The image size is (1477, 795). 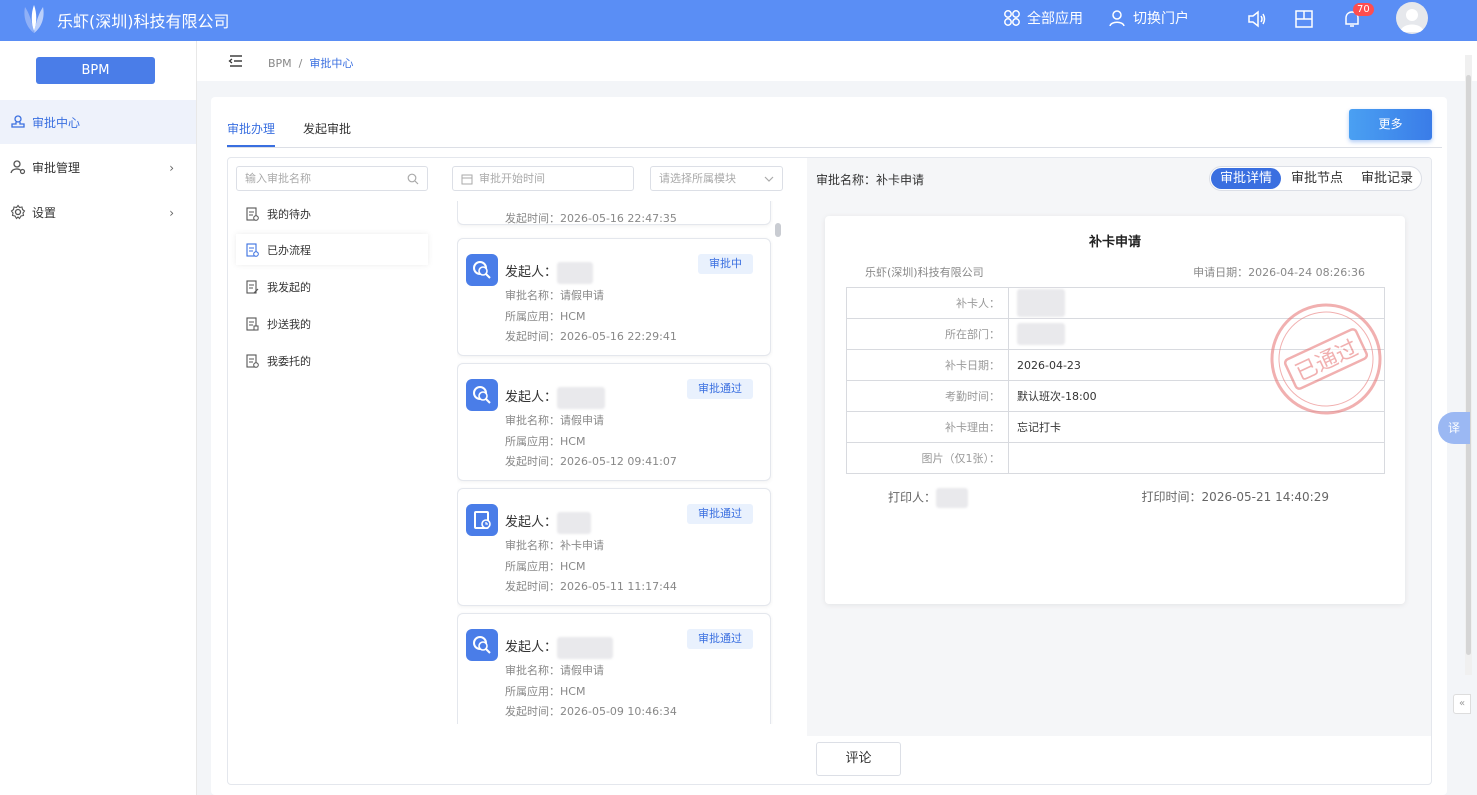 I want to click on speaker-icon, so click(x=1257, y=19).